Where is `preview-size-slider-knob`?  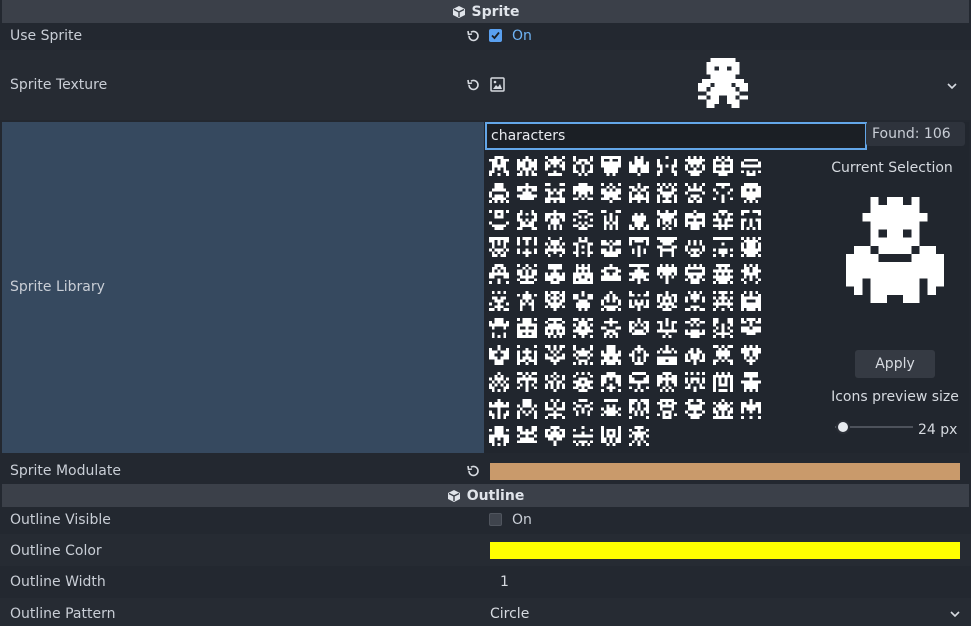 preview-size-slider-knob is located at coordinates (843, 427).